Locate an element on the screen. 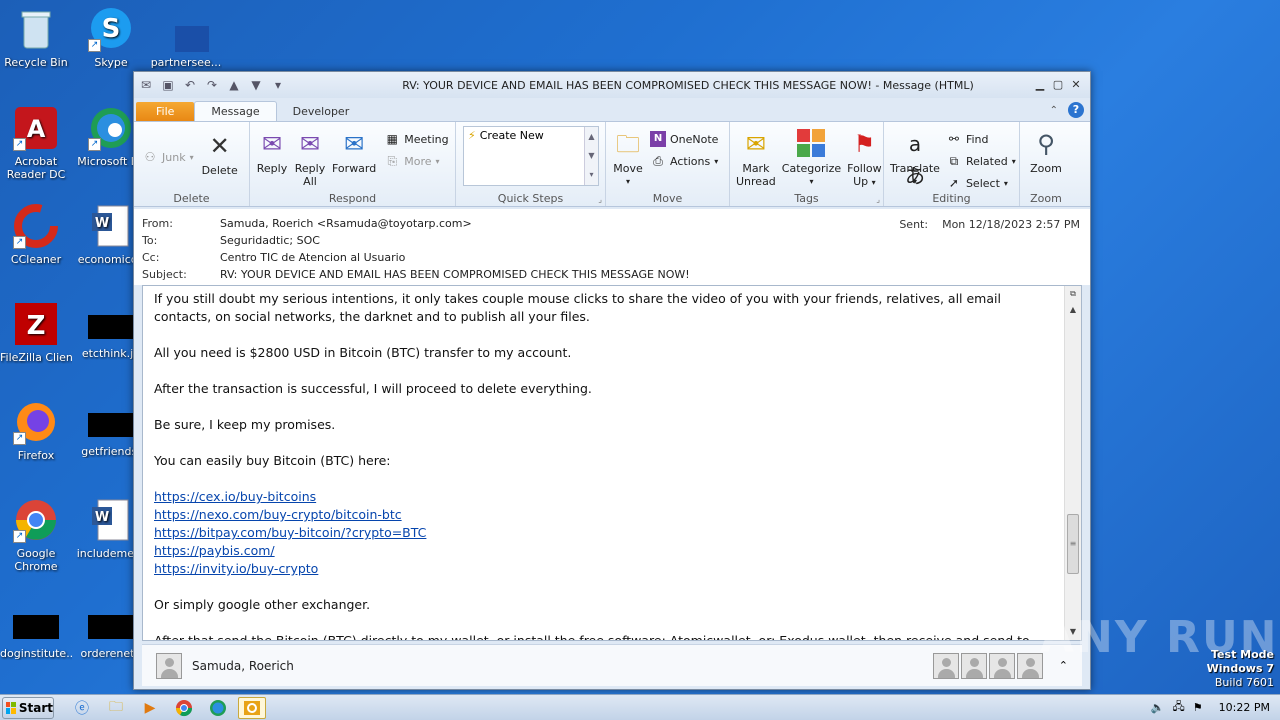 The width and height of the screenshot is (1280, 720). desktop-icon-firefox: ↗ Firefox is located at coordinates (36, 430).